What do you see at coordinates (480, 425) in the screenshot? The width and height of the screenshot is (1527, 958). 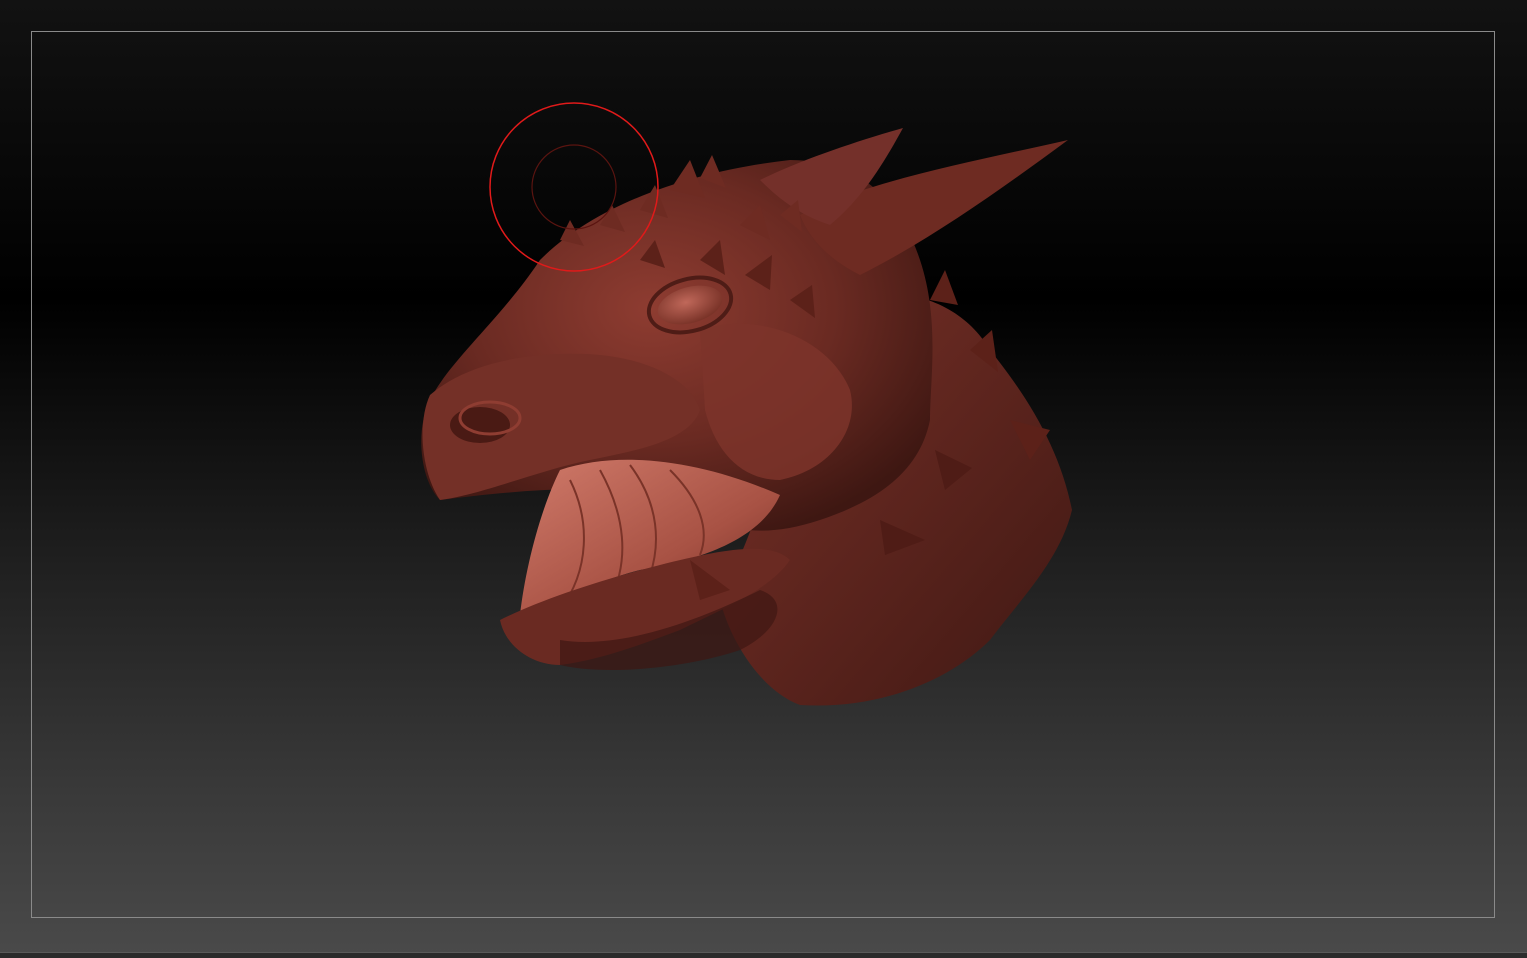 I see `nostril` at bounding box center [480, 425].